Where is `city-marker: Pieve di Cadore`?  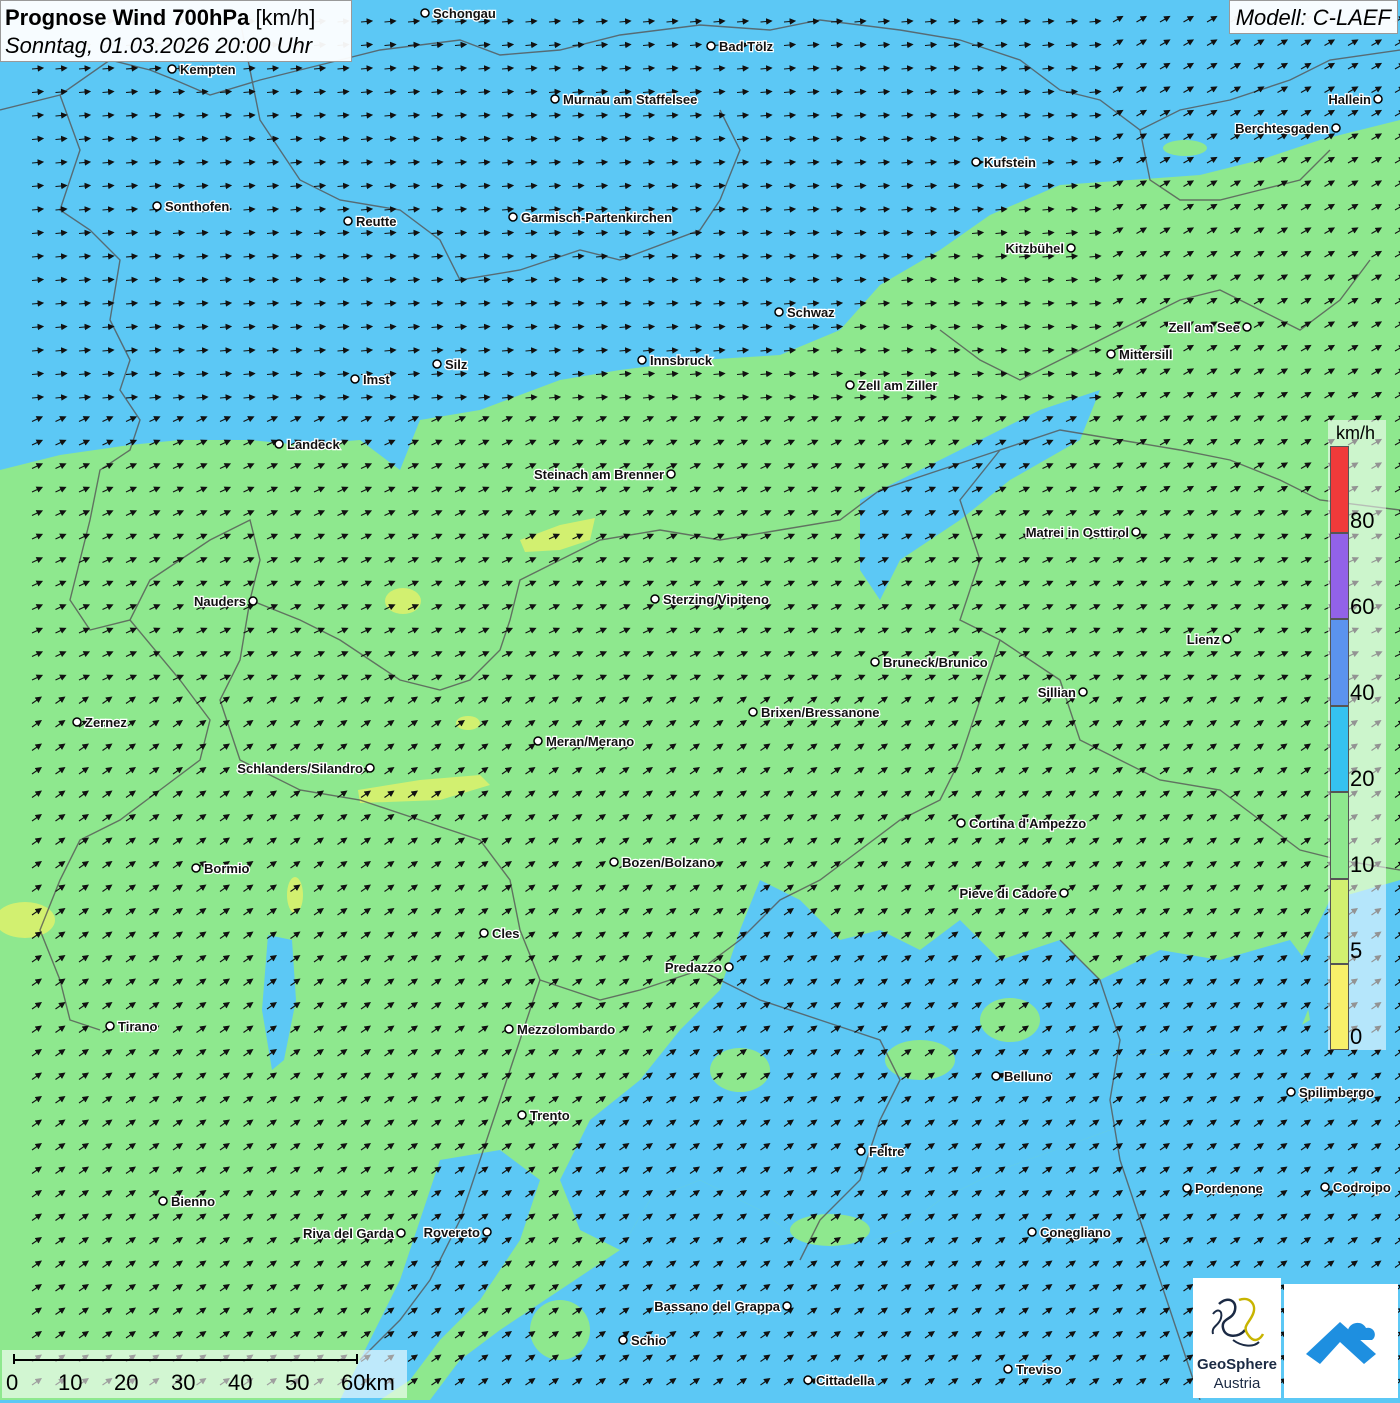
city-marker: Pieve di Cadore is located at coordinates (1013, 893).